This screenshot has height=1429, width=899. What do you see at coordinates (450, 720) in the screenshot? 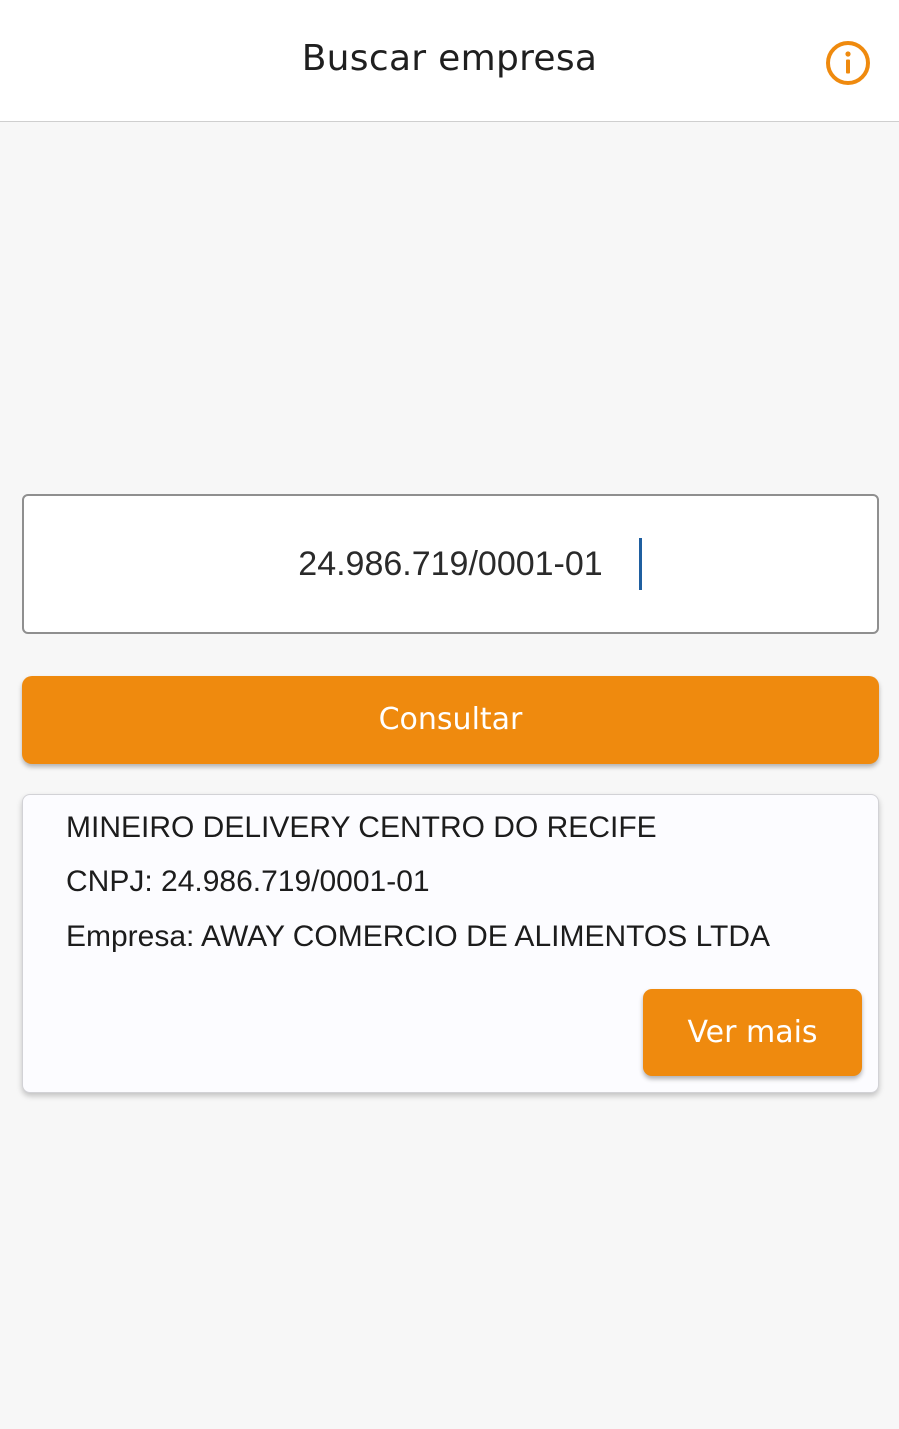
I see `consult-button: Consultar` at bounding box center [450, 720].